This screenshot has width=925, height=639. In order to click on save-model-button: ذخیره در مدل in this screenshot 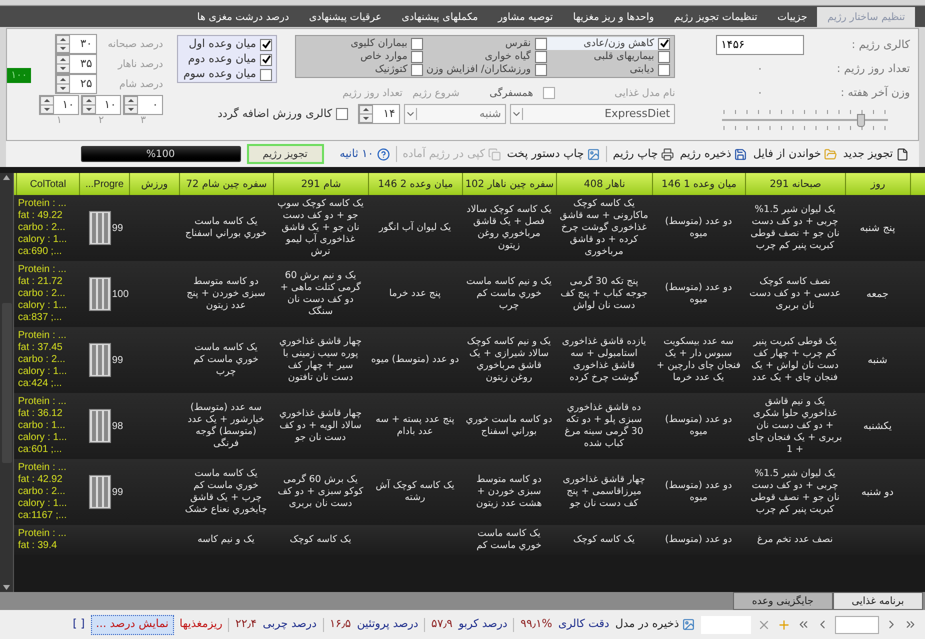, I will do `click(655, 624)`.